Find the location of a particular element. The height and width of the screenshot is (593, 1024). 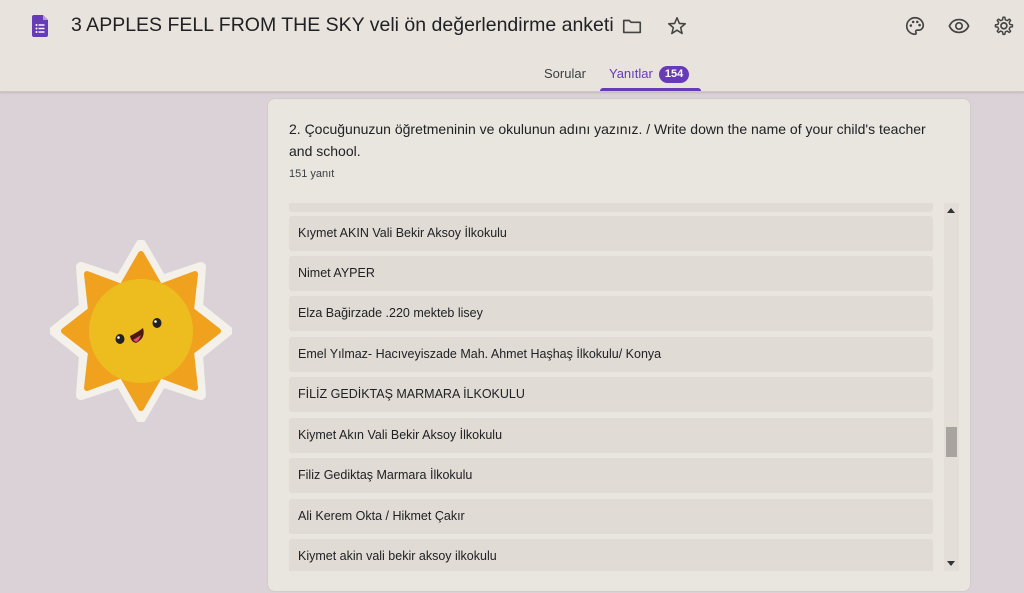

tab-questions-label: Sorular is located at coordinates (565, 73).